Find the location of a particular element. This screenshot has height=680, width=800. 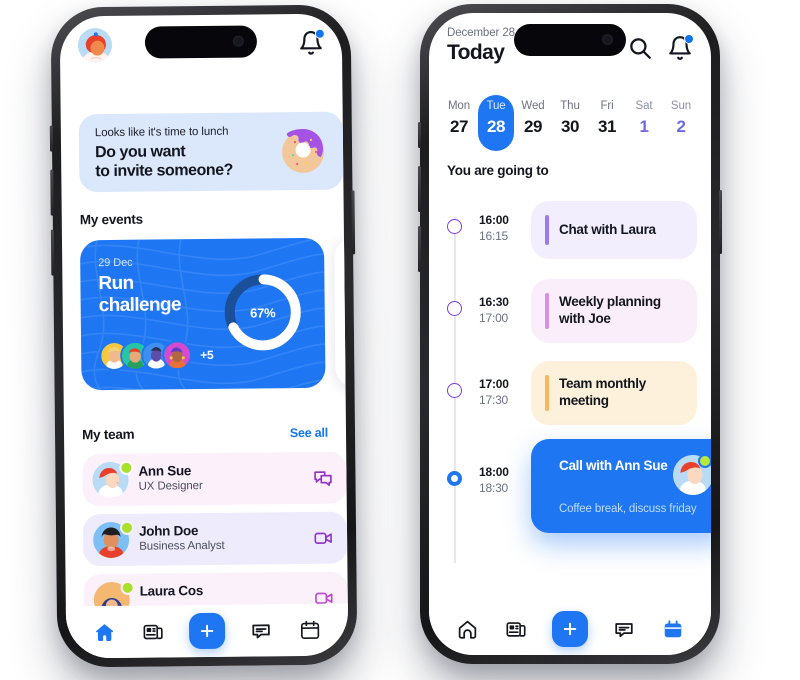

my-team-title: My team is located at coordinates (108, 434).